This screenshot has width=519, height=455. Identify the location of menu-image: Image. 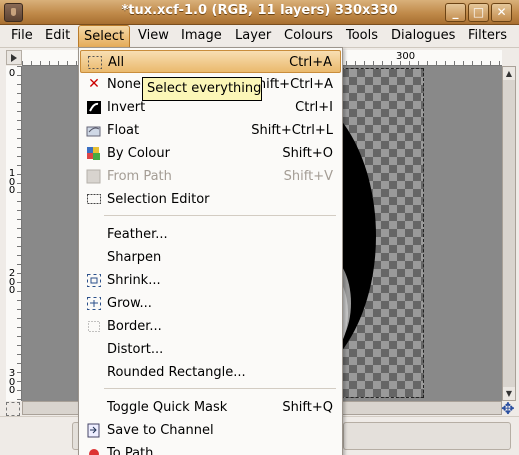
(201, 36).